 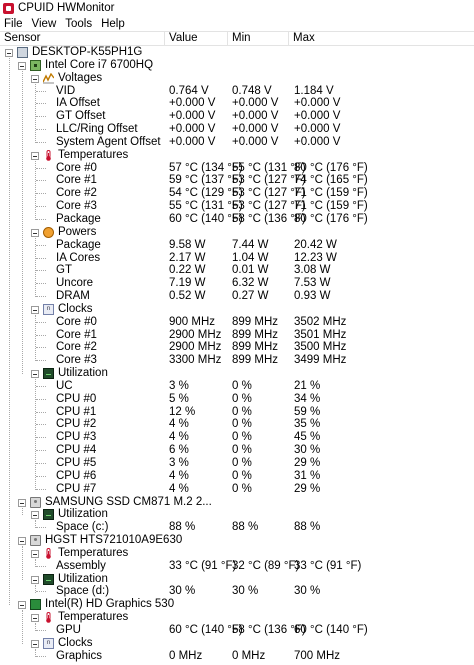 I want to click on tree-row: Graphics 0 MHz 0 MHz 700 MHz, so click(x=237, y=656).